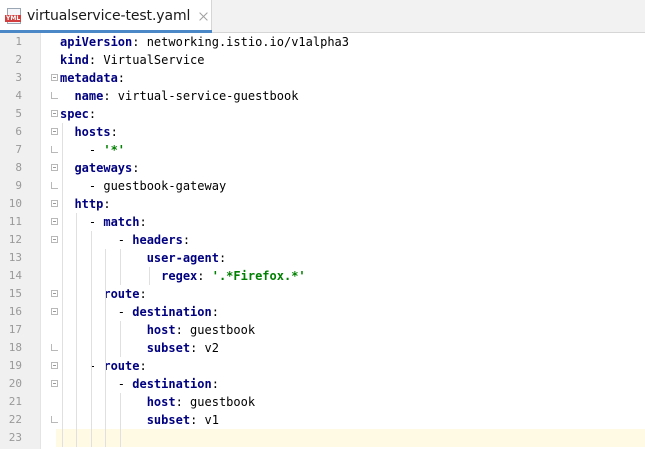 This screenshot has height=449, width=645. I want to click on line-number: 11, so click(15, 221).